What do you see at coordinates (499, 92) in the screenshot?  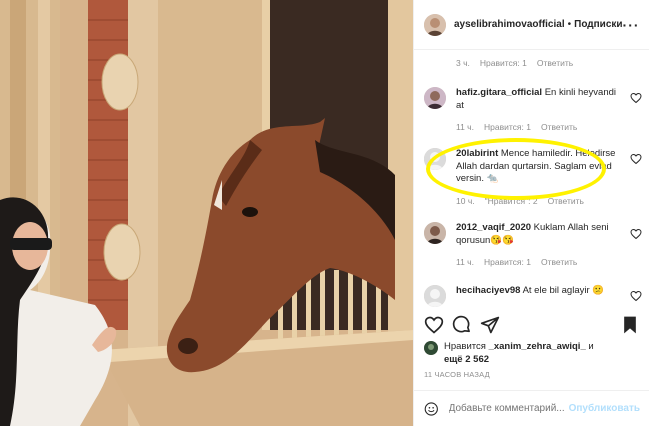 I see `comment-username: hafiz.gitara_official` at bounding box center [499, 92].